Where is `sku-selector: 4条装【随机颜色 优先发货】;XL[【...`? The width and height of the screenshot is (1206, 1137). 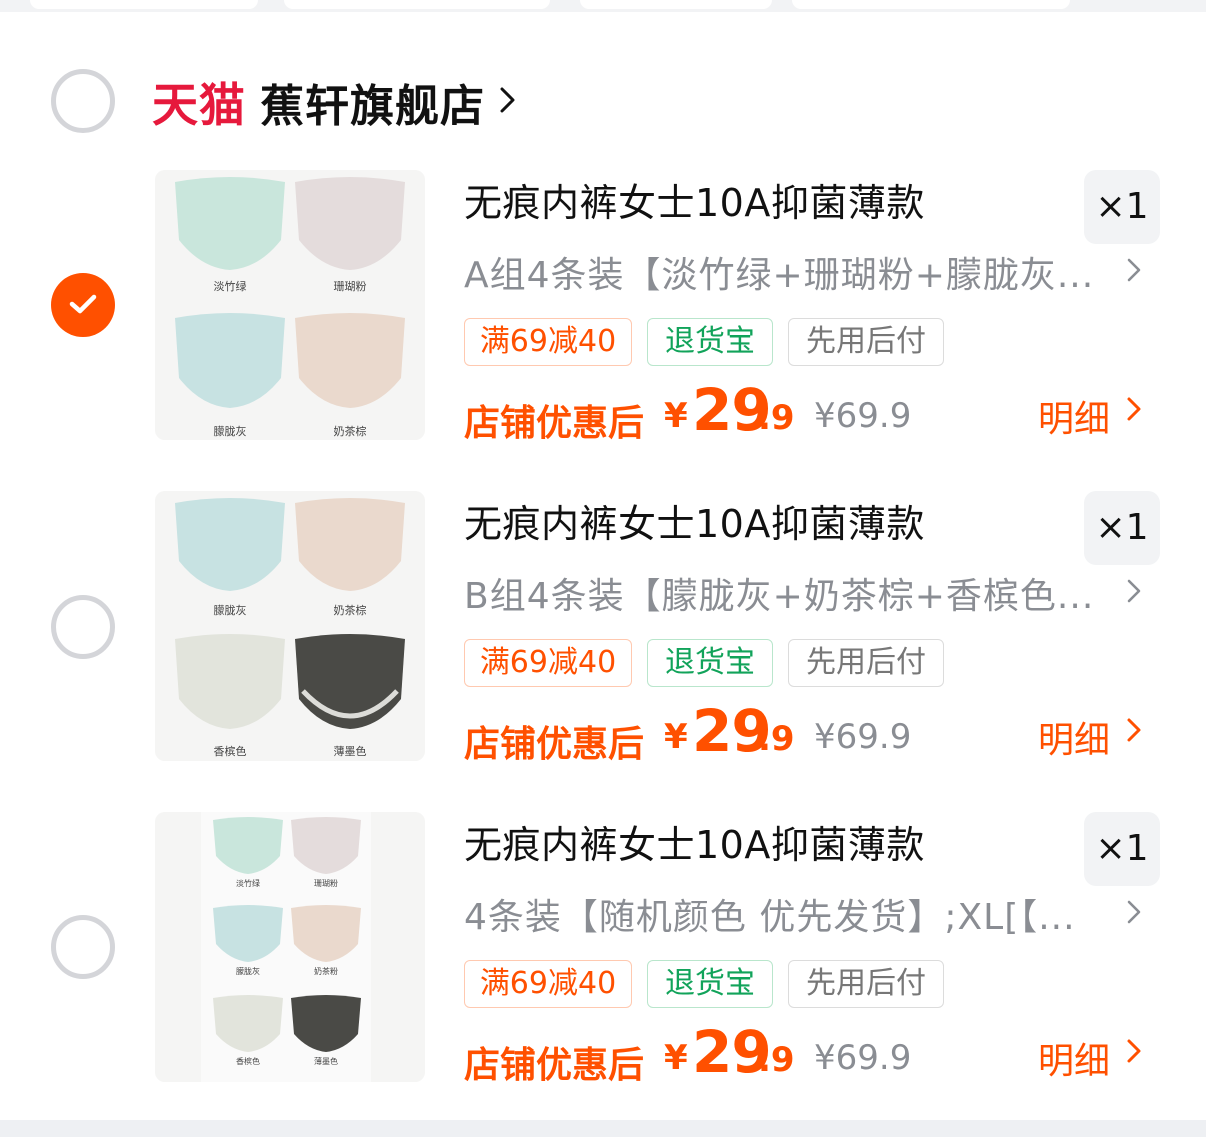
sku-selector: 4条装【随机颜色 优先发货】;XL[【... is located at coordinates (784, 914).